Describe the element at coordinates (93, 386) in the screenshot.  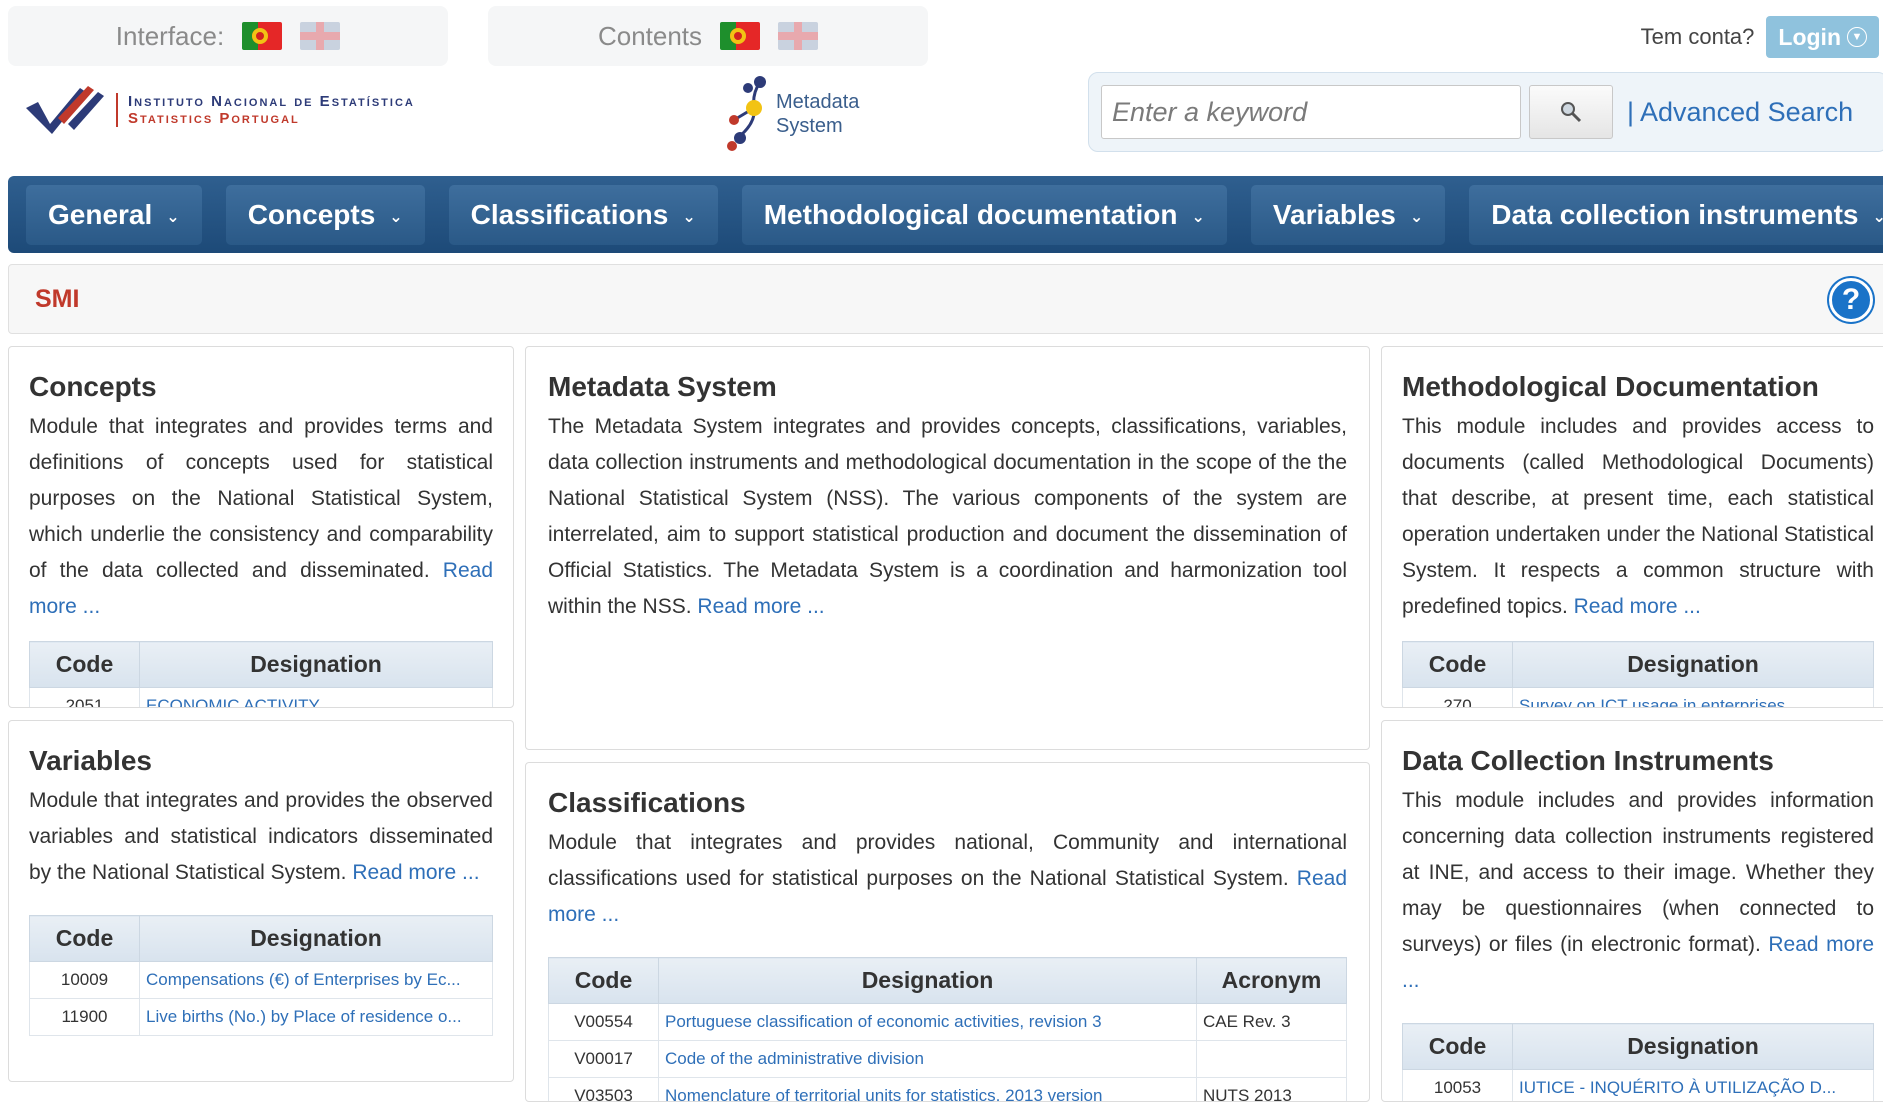
I see `concepts-title: Concepts` at that location.